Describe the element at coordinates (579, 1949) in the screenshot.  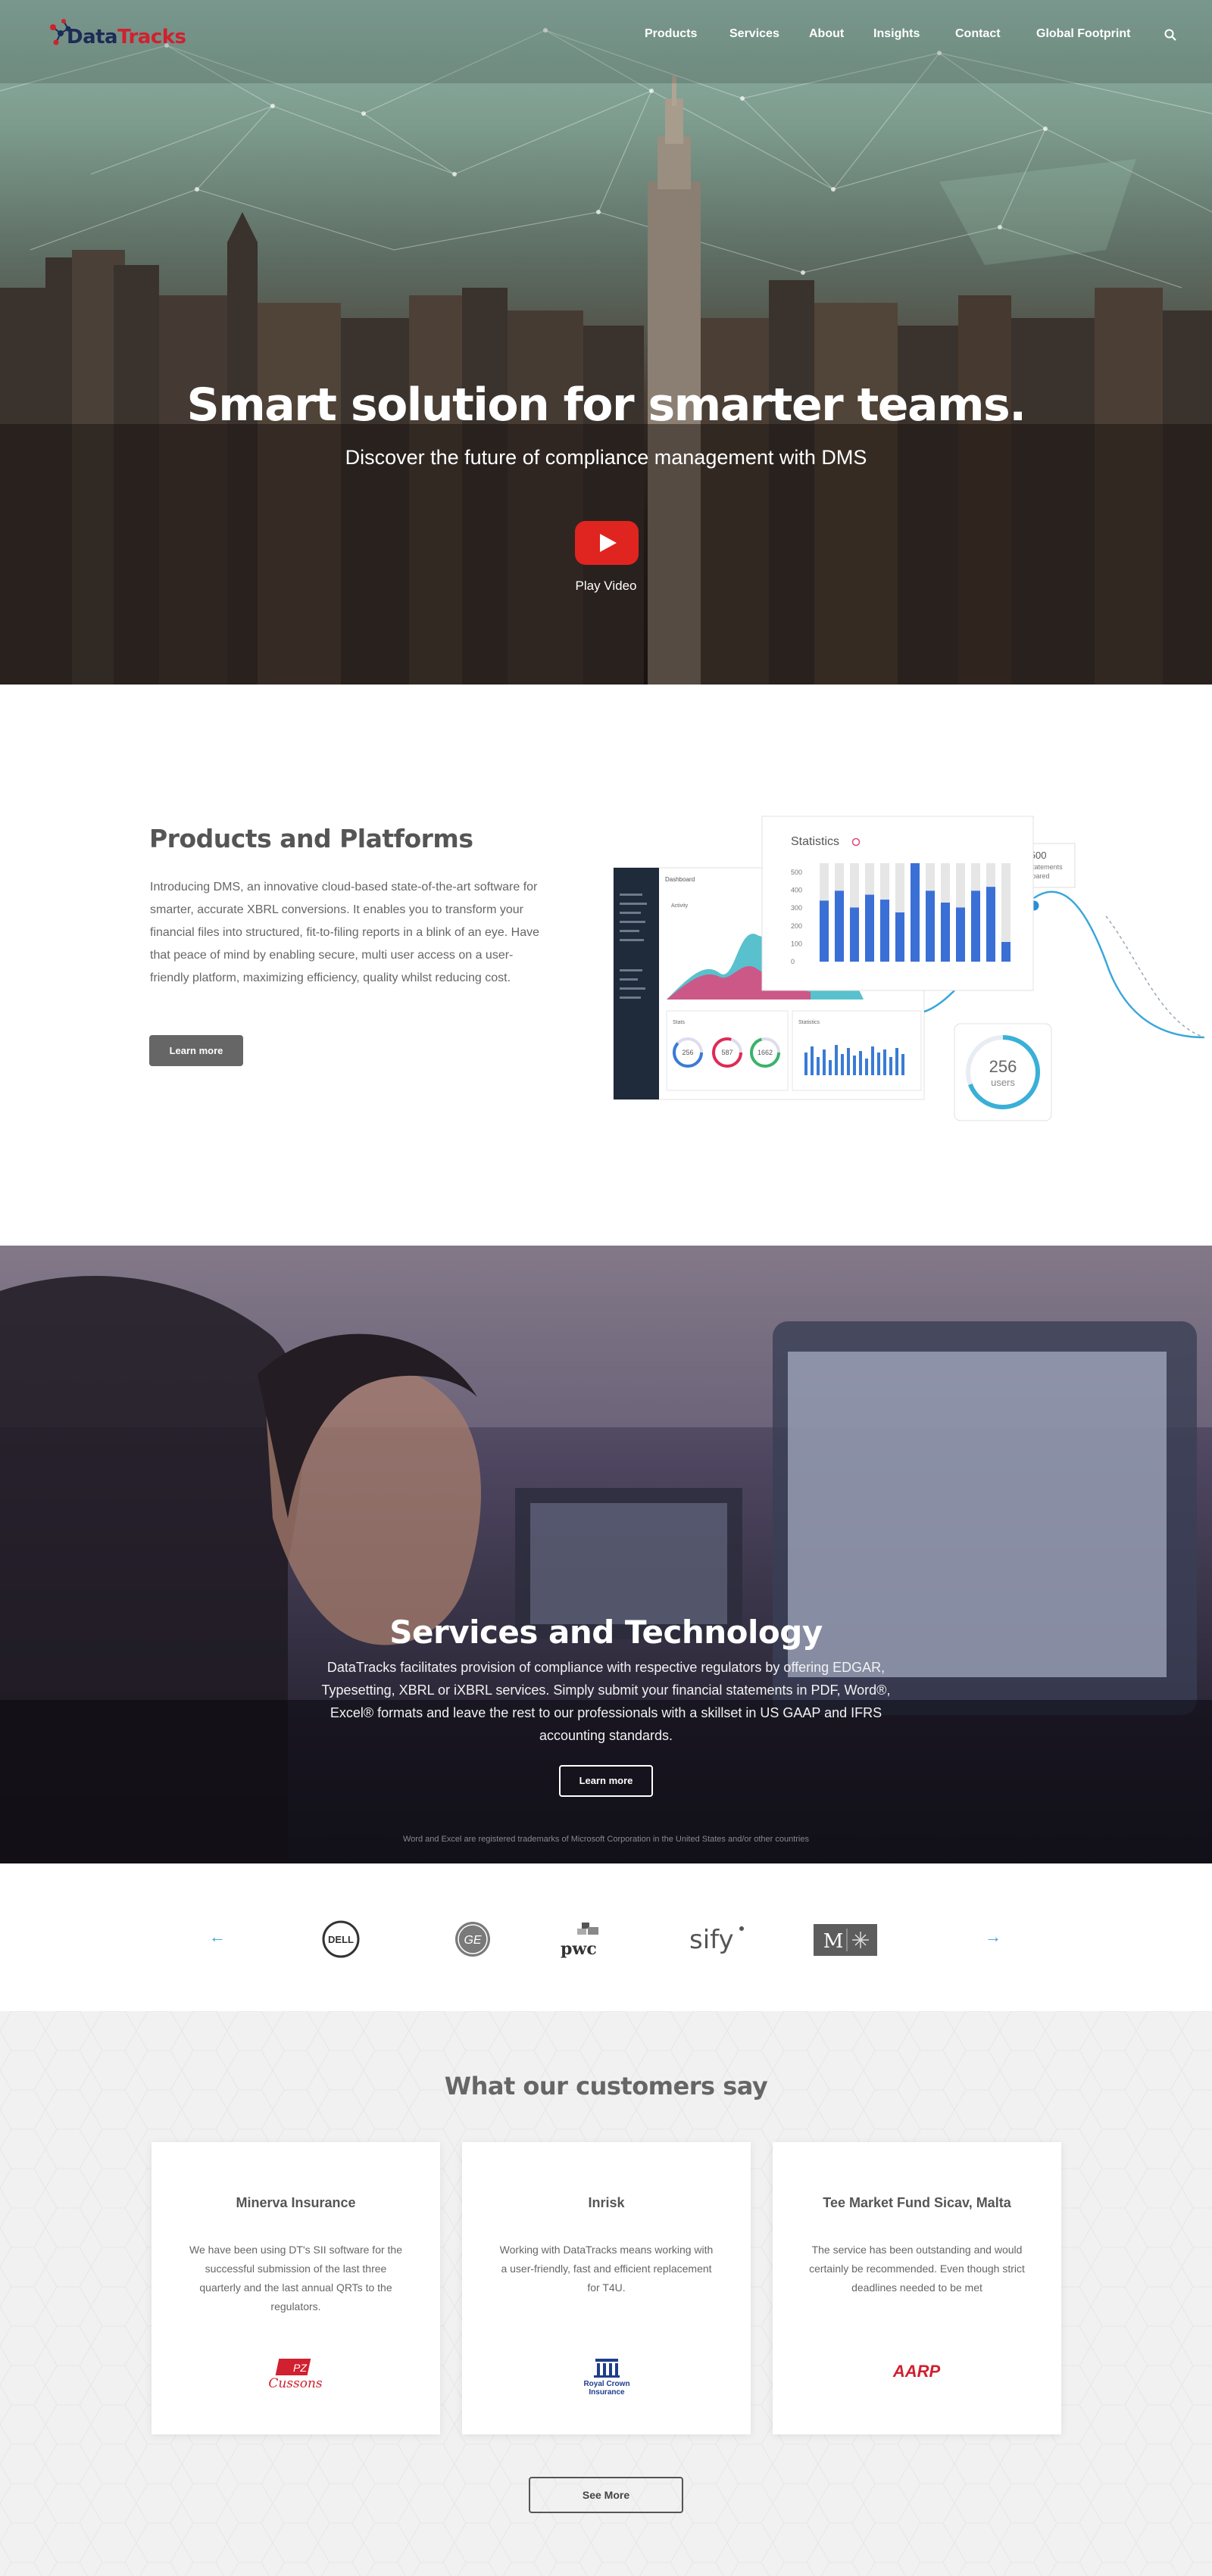
I see `svg-text: pwc` at that location.